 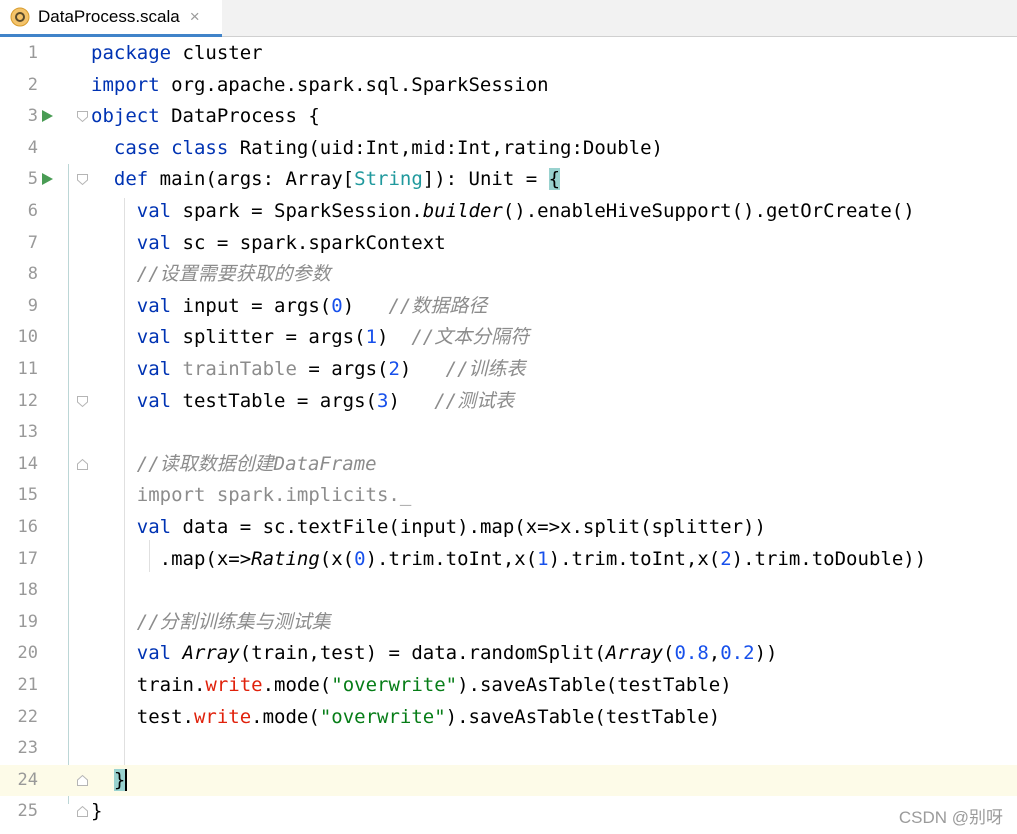 I want to click on line-number: 7, so click(x=32, y=242).